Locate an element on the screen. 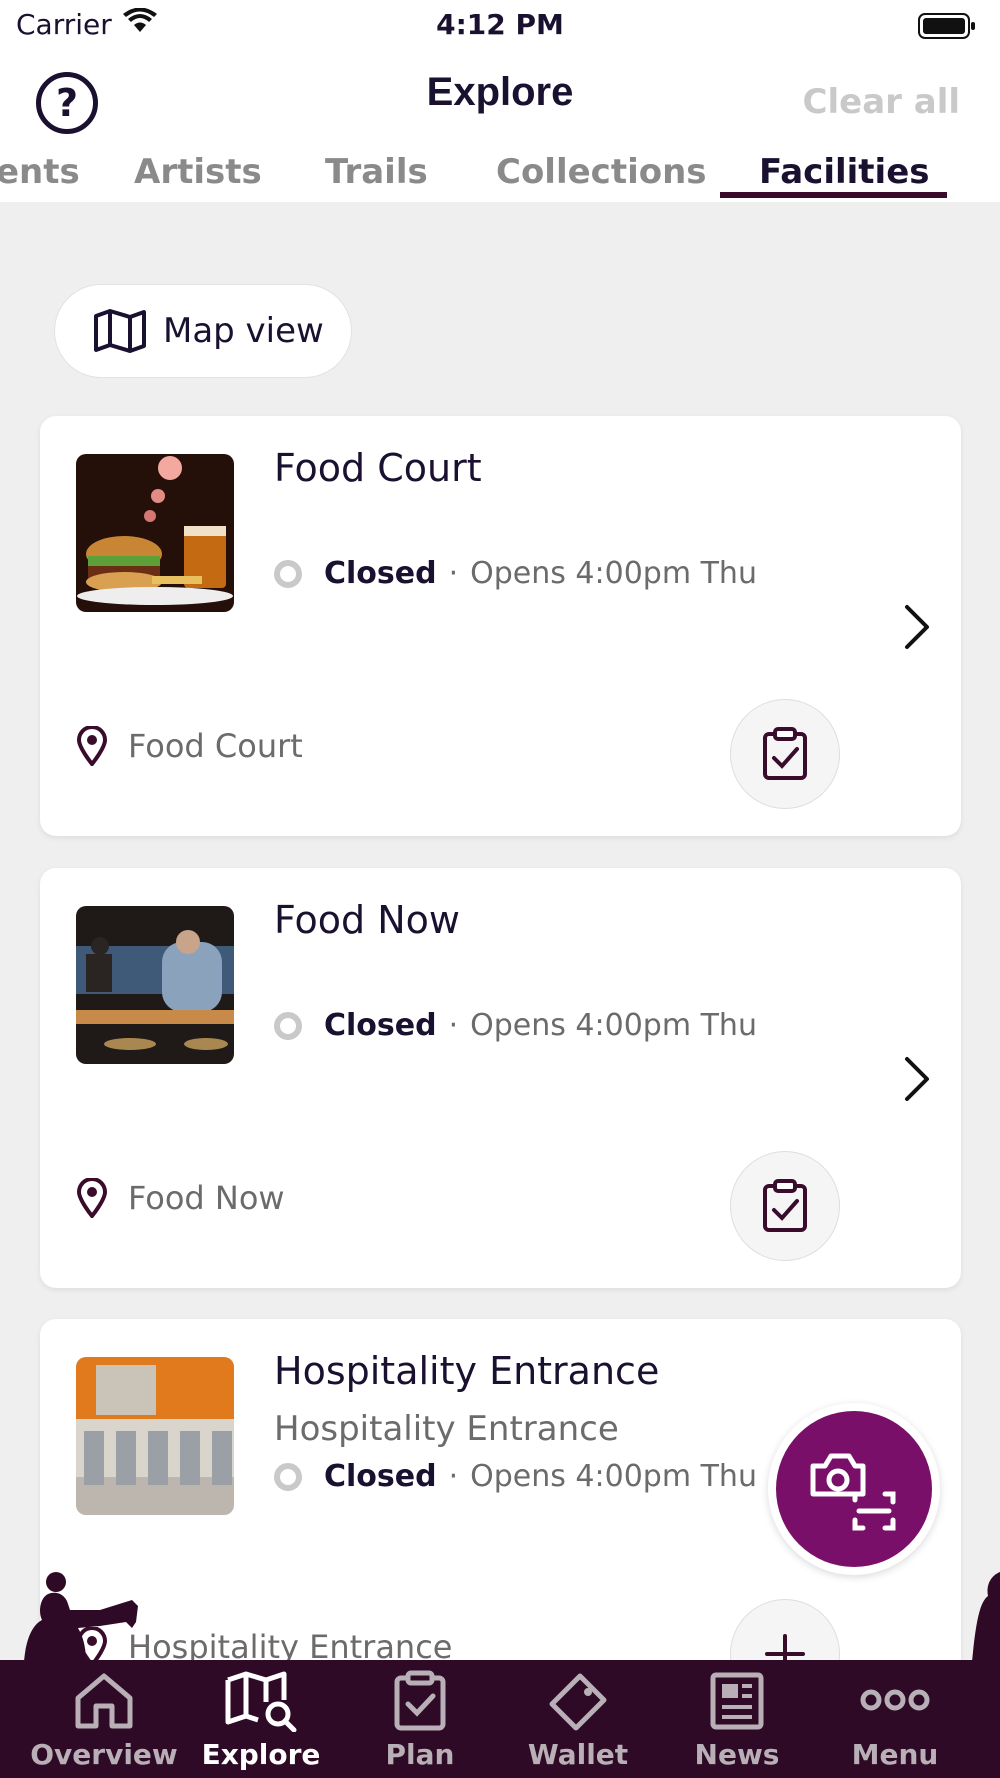  map-view-button: Map view is located at coordinates (203, 331).